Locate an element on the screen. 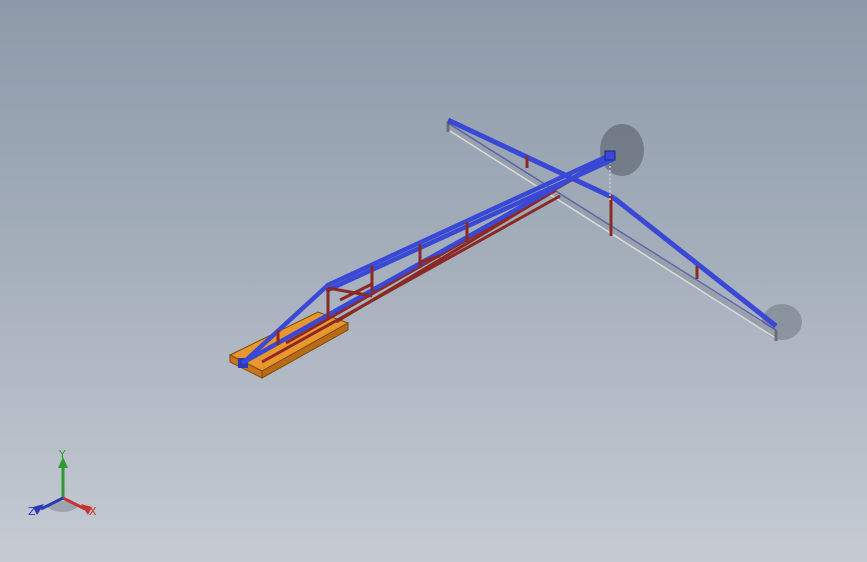 The height and width of the screenshot is (562, 867). z-axis-label: Z is located at coordinates (32, 511).